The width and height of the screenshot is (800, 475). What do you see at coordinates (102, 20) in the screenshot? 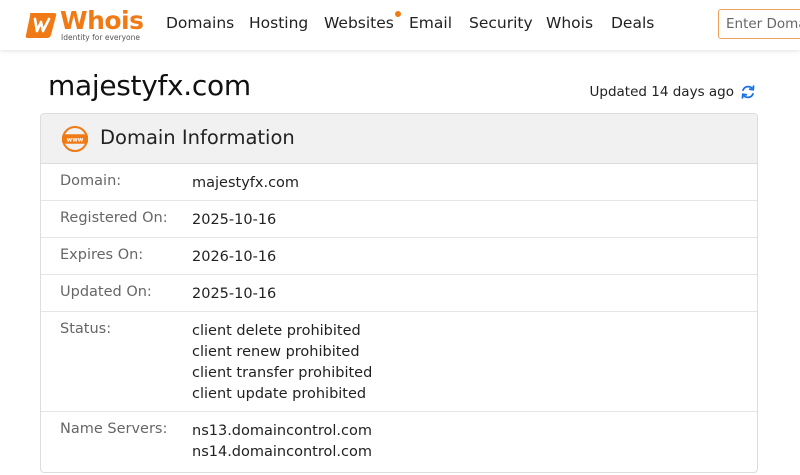
I see `logo-word: Whois` at bounding box center [102, 20].